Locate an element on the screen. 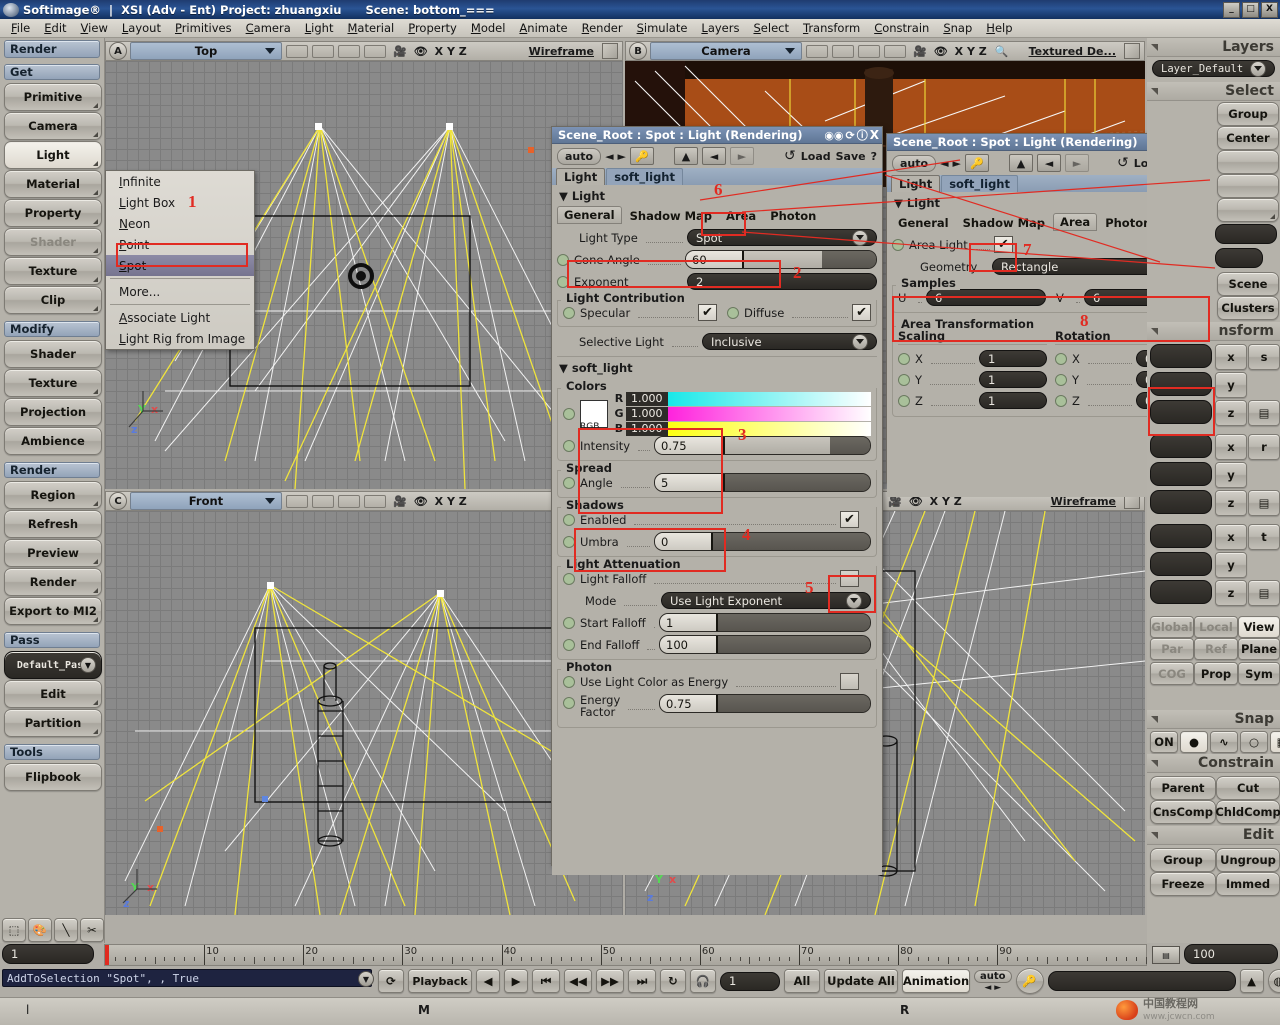 The image size is (1280, 1025). key-mark-icon: ◍ is located at coordinates (1273, 981).